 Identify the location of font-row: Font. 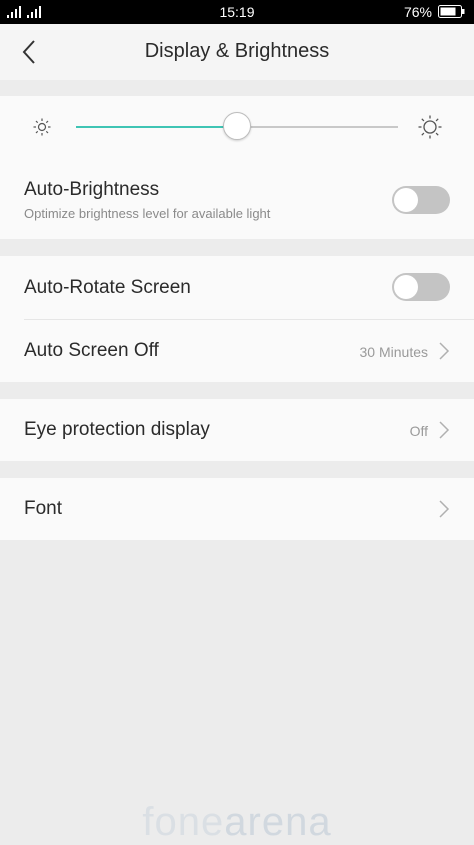
(237, 509).